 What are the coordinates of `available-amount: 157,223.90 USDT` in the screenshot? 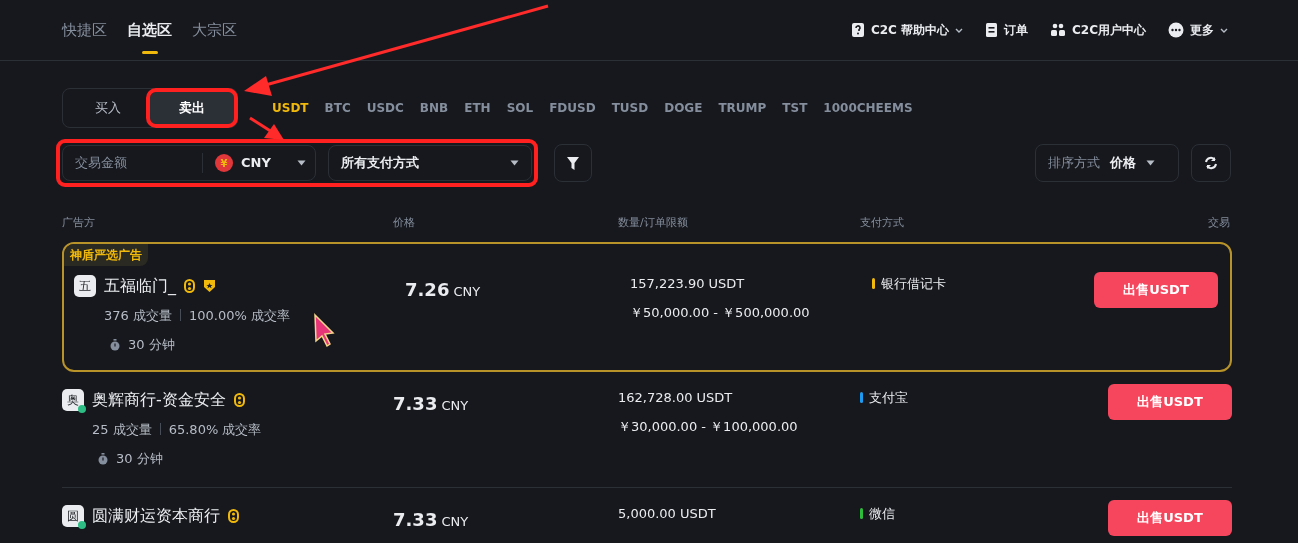 It's located at (688, 283).